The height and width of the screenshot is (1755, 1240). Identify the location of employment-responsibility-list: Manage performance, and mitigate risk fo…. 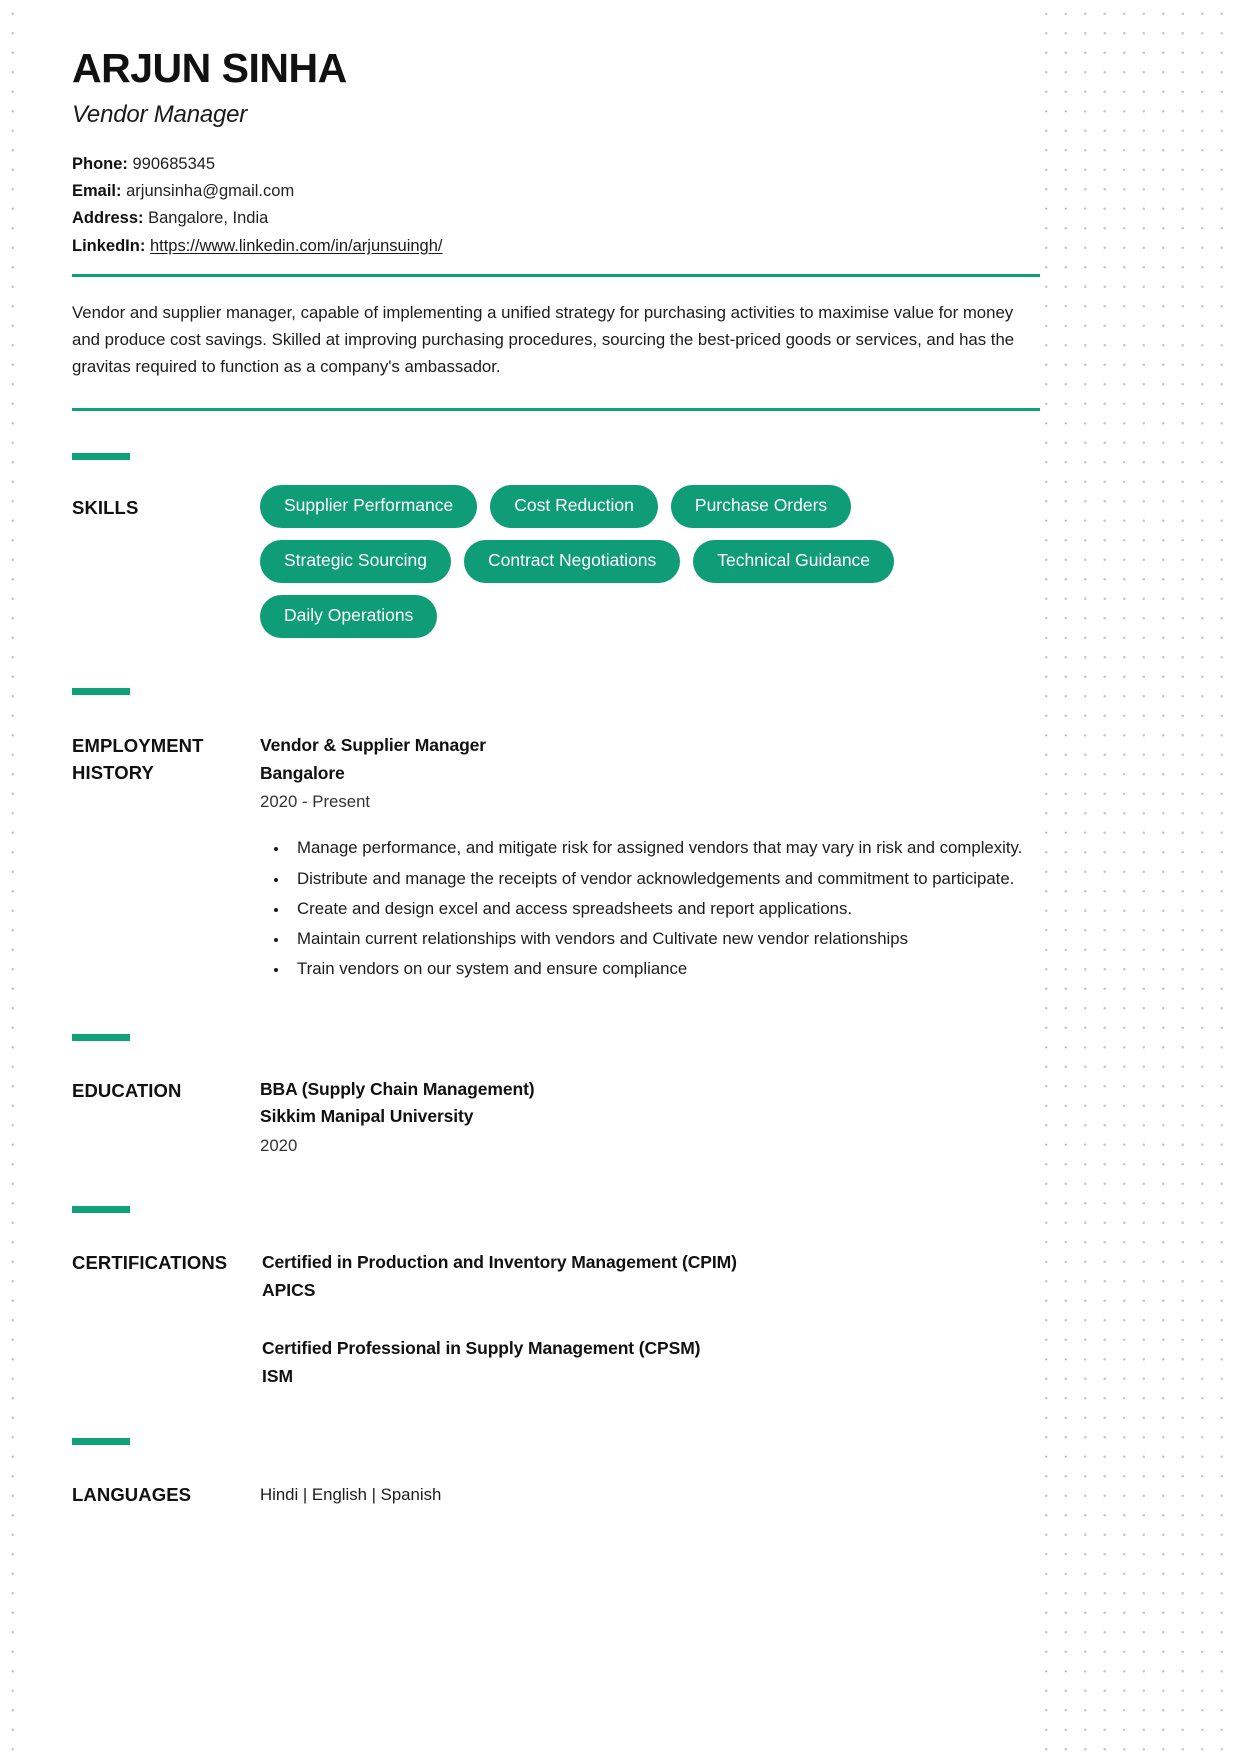
(662, 908).